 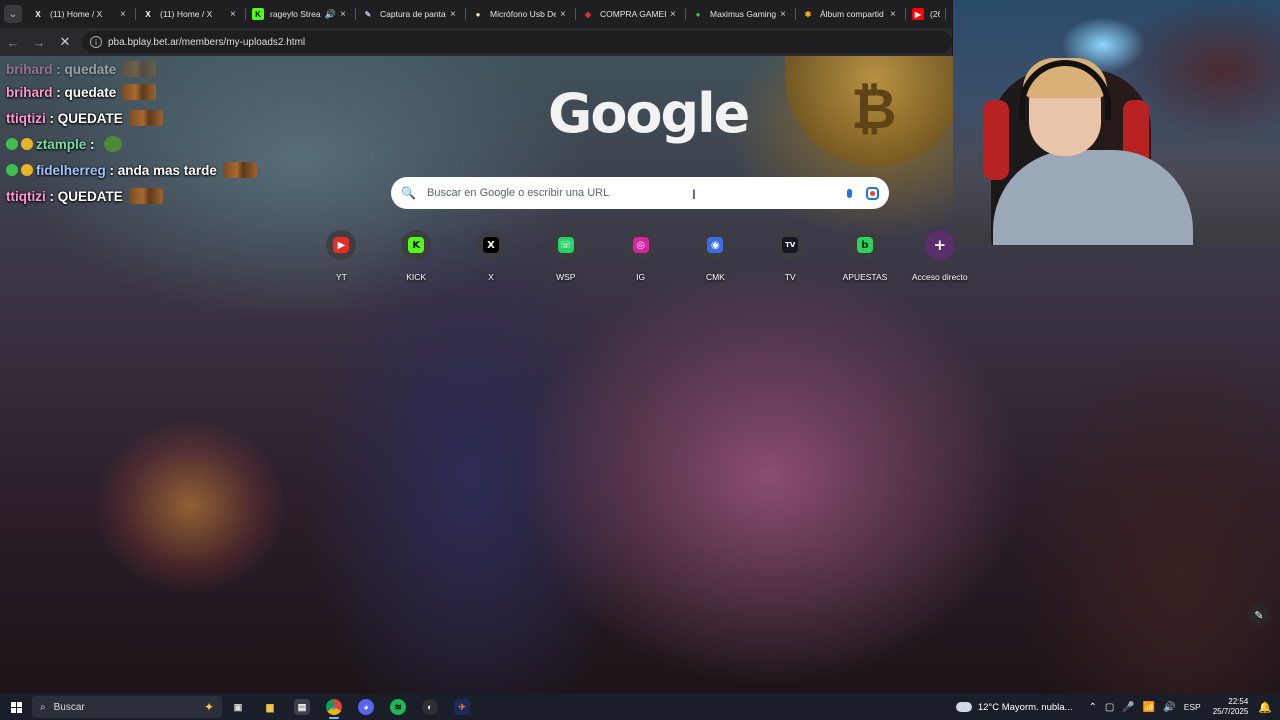 What do you see at coordinates (295, 14) in the screenshot?
I see `tab-title: rageylo Strea` at bounding box center [295, 14].